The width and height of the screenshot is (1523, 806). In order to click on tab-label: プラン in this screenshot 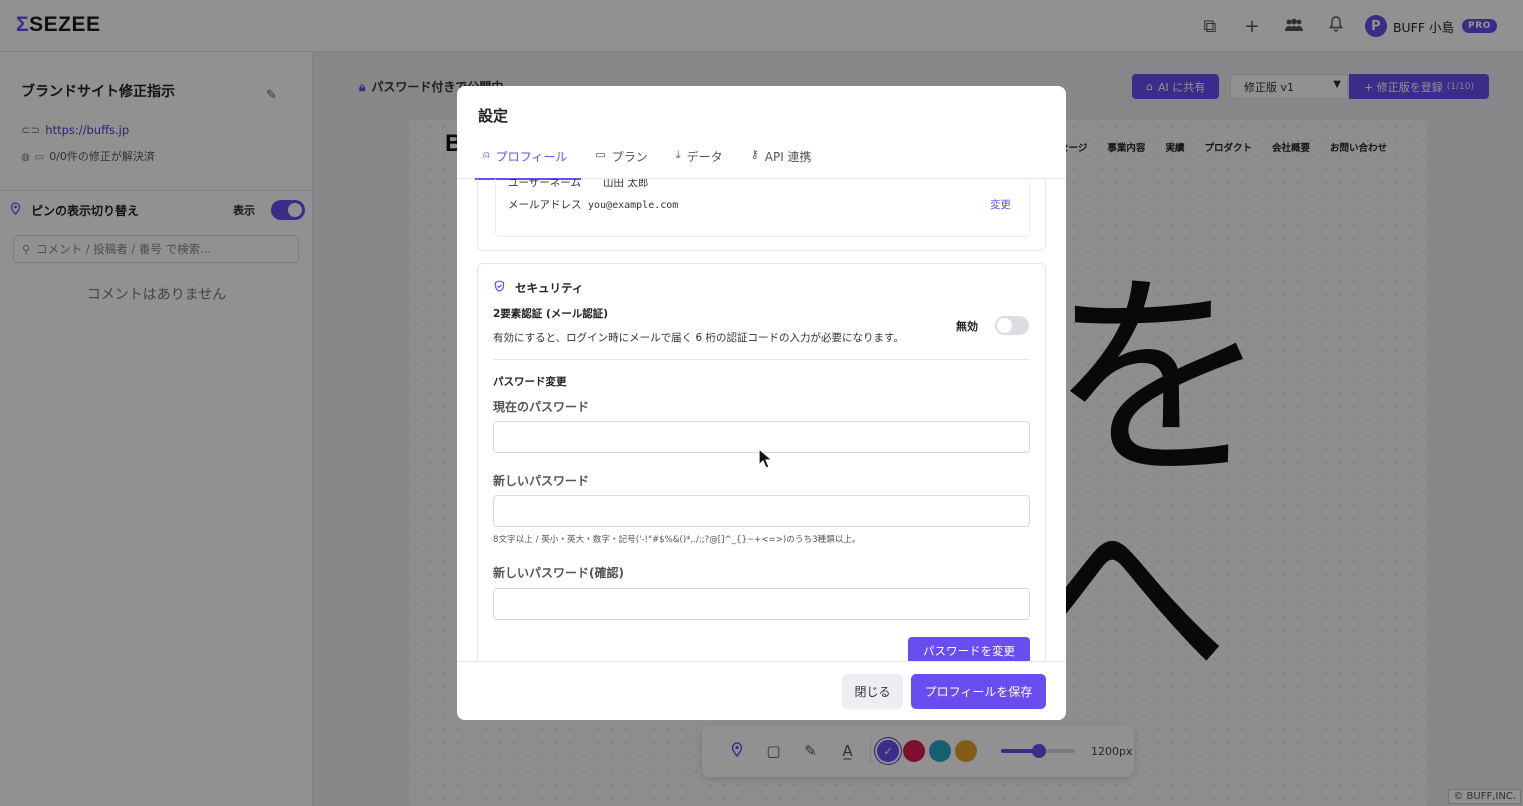, I will do `click(629, 157)`.